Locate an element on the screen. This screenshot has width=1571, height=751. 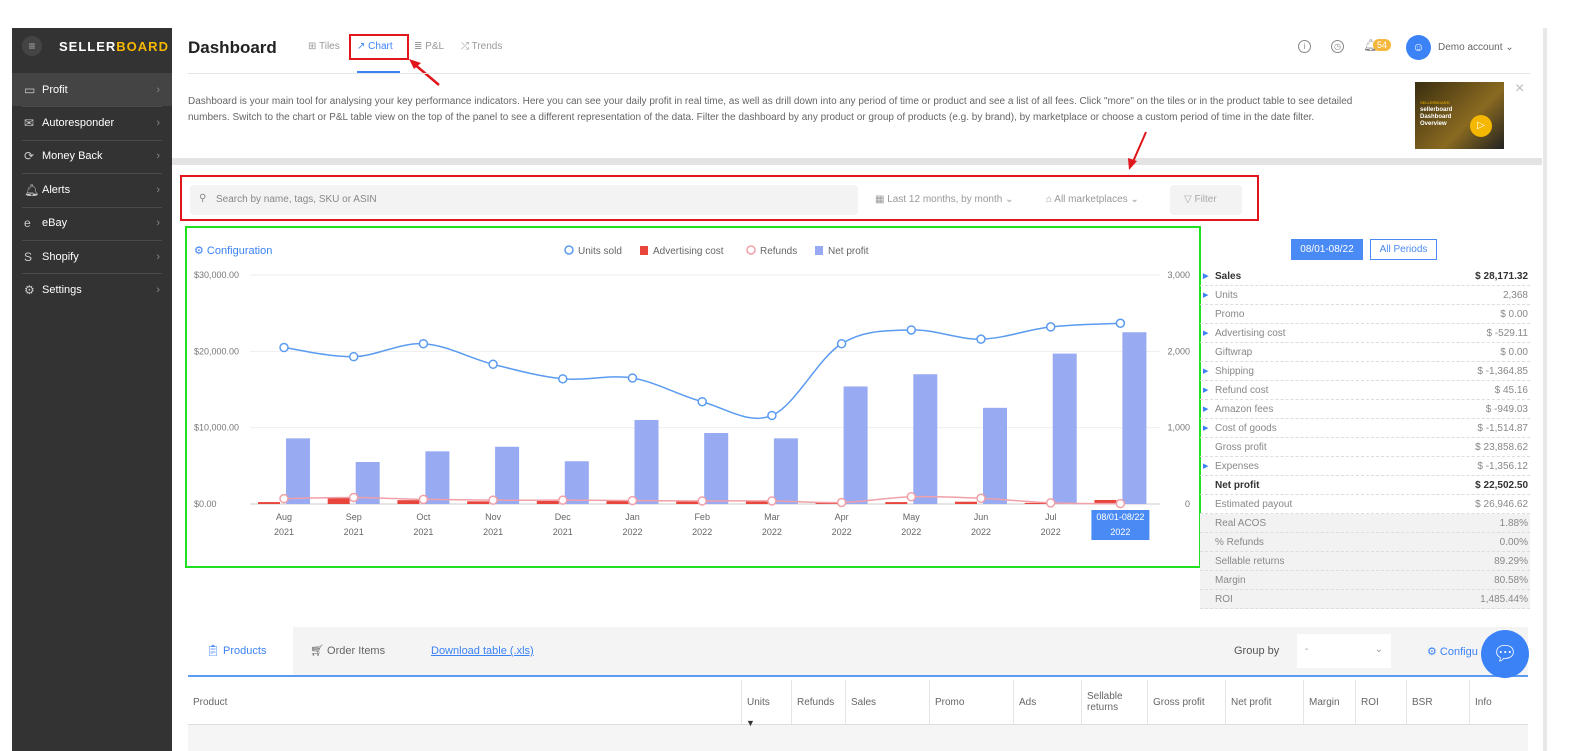
tab-tiles: ⊞ Tiles is located at coordinates (324, 46).